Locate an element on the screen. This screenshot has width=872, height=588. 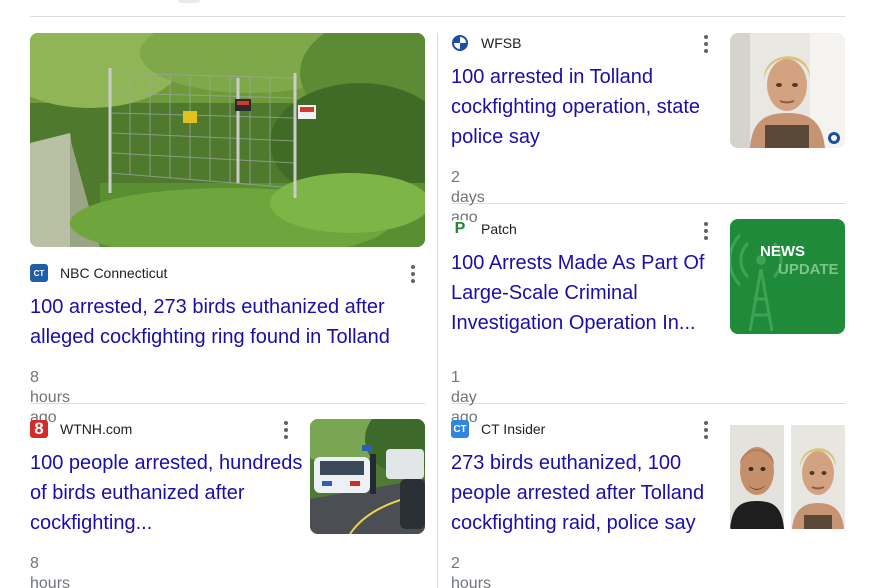
police-vehicles-image is located at coordinates (367, 476).